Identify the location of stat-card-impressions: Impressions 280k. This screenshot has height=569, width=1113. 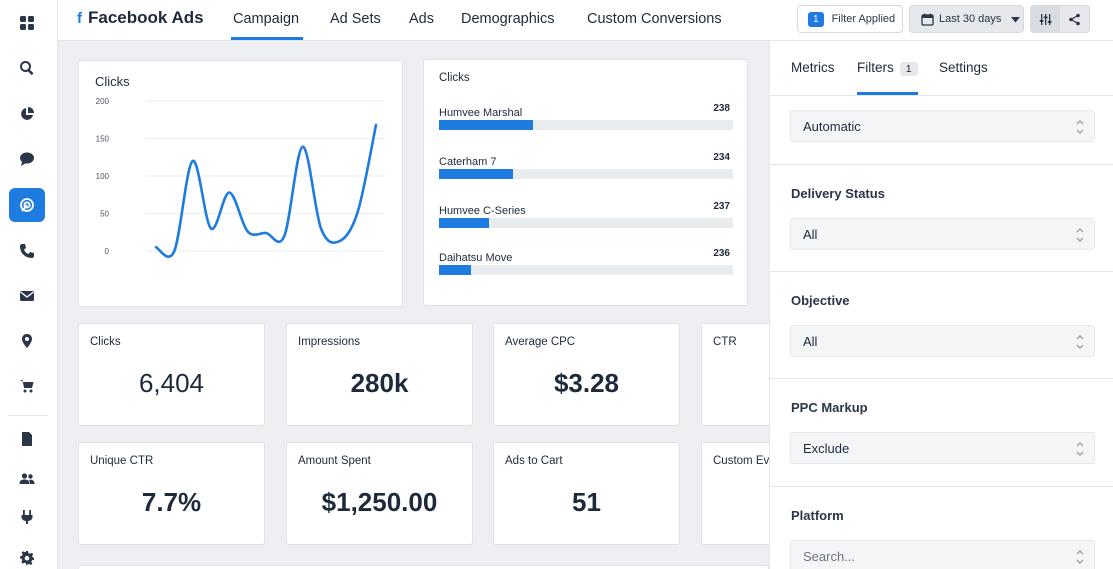
(379, 374).